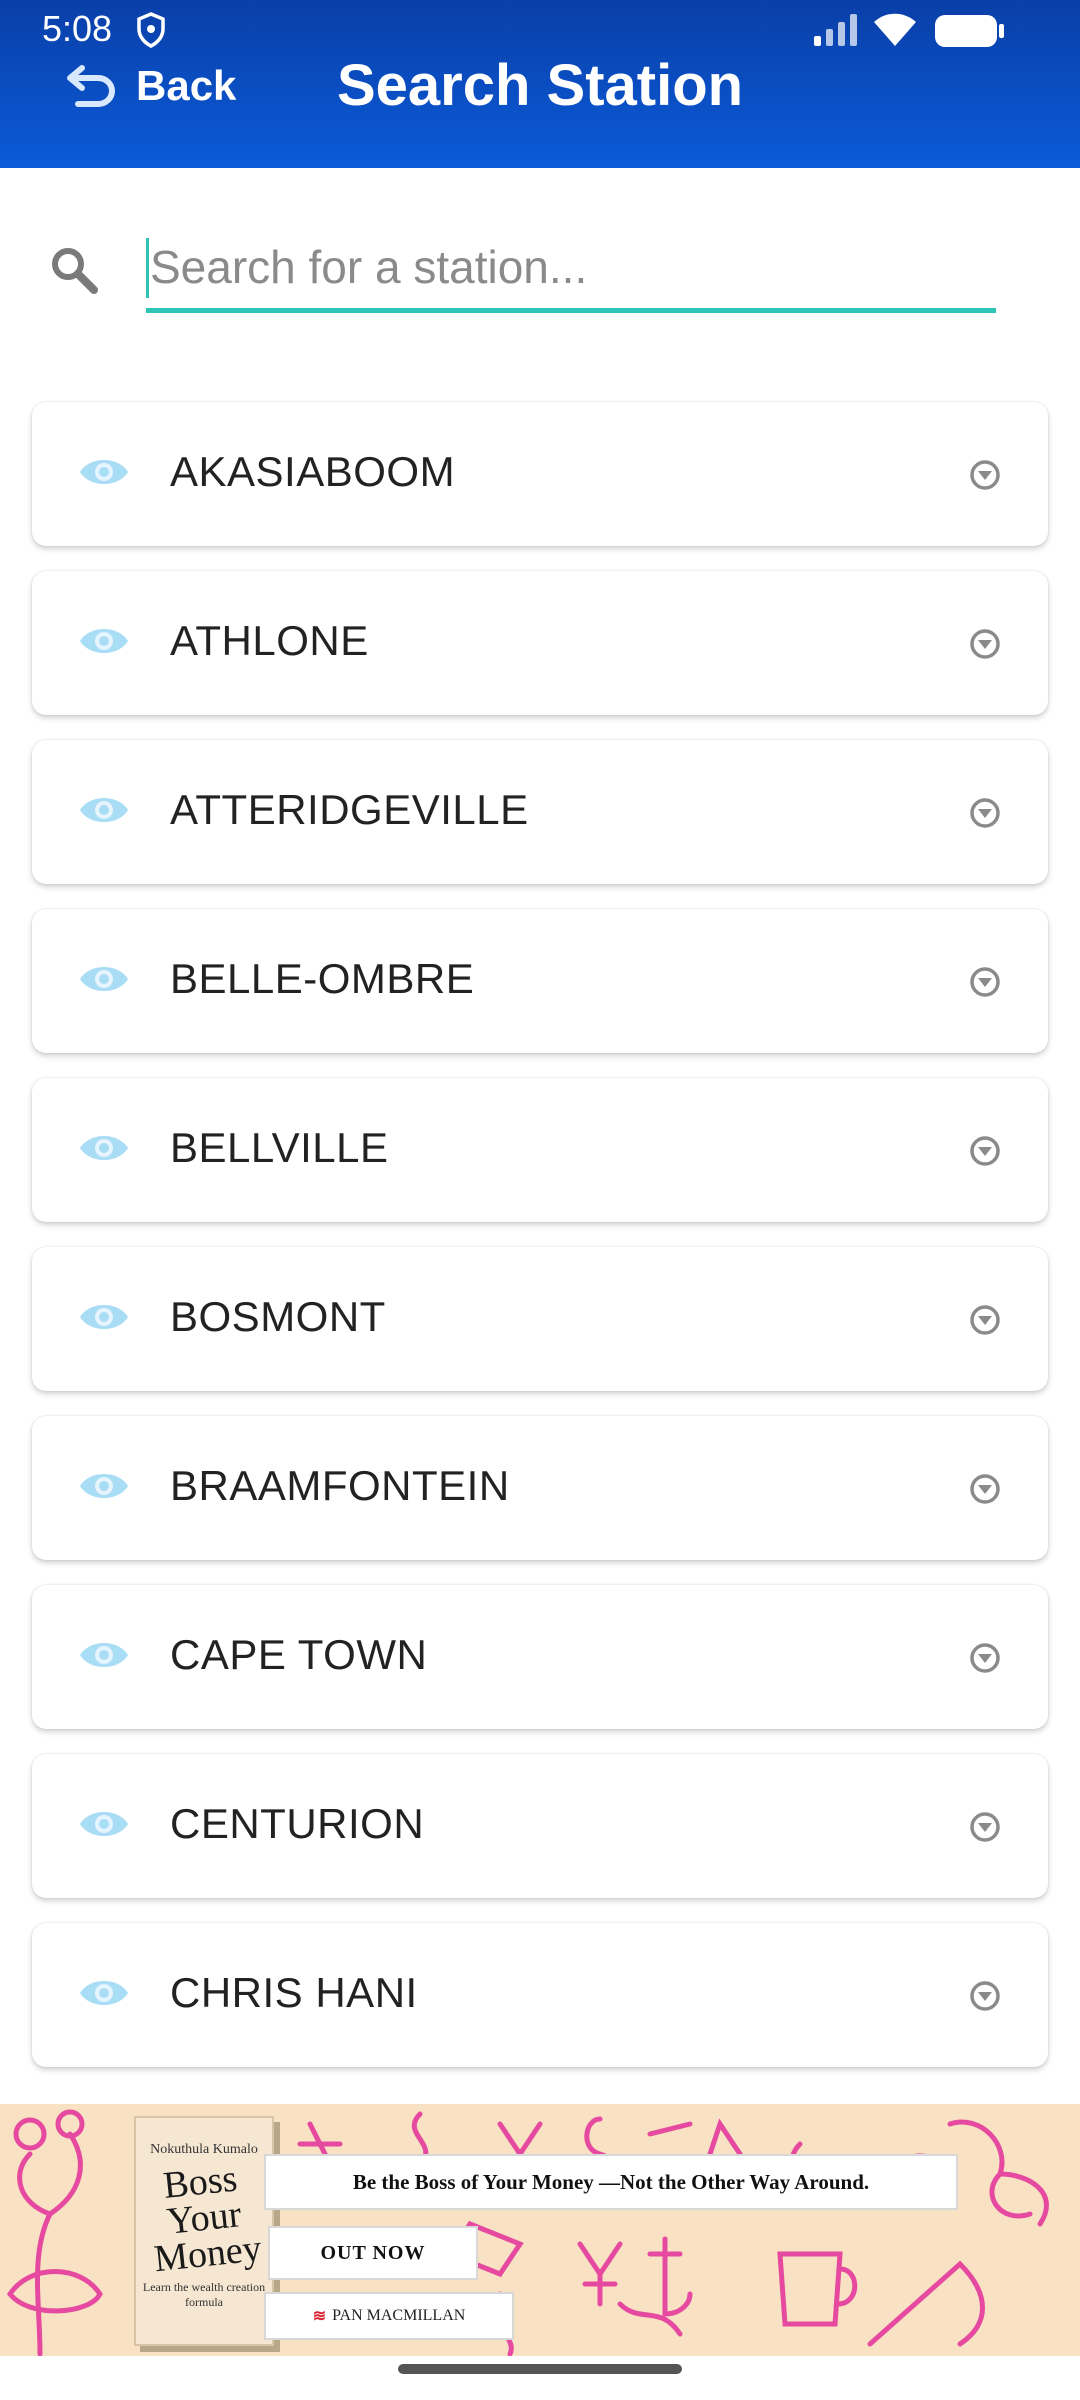 Image resolution: width=1080 pixels, height=2400 pixels. Describe the element at coordinates (540, 1657) in the screenshot. I see `station-item: CAPE TOWN` at that location.